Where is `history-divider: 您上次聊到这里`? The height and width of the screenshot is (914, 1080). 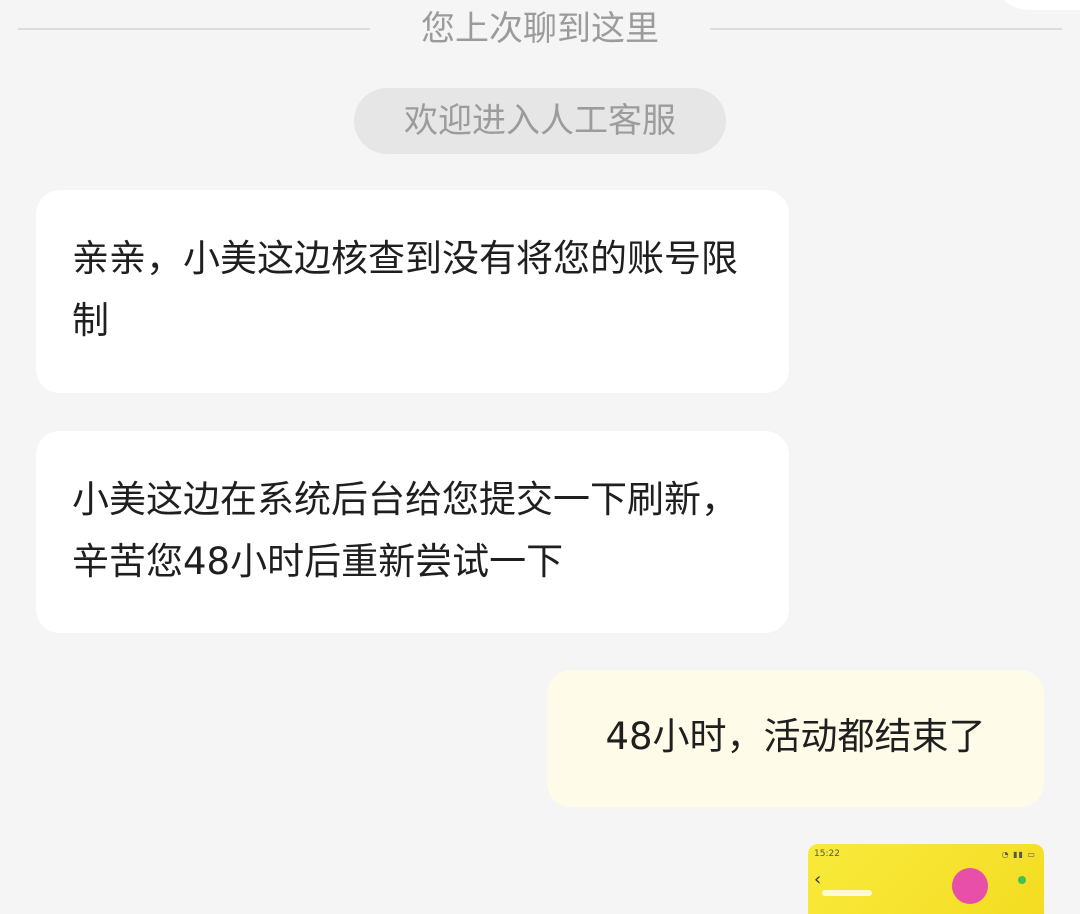
history-divider: 您上次聊到这里 is located at coordinates (540, 29).